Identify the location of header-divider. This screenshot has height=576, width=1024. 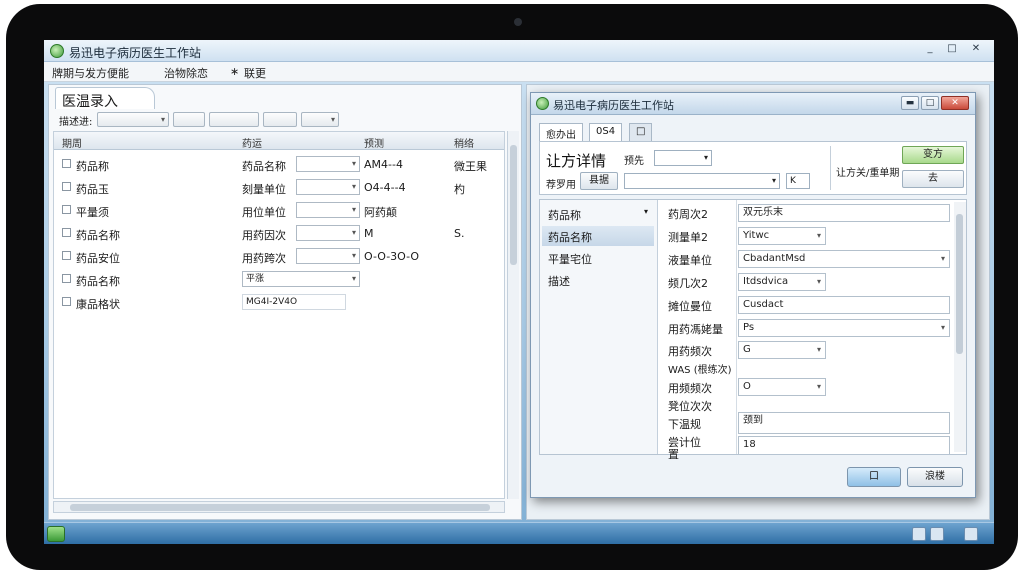
(830, 168).